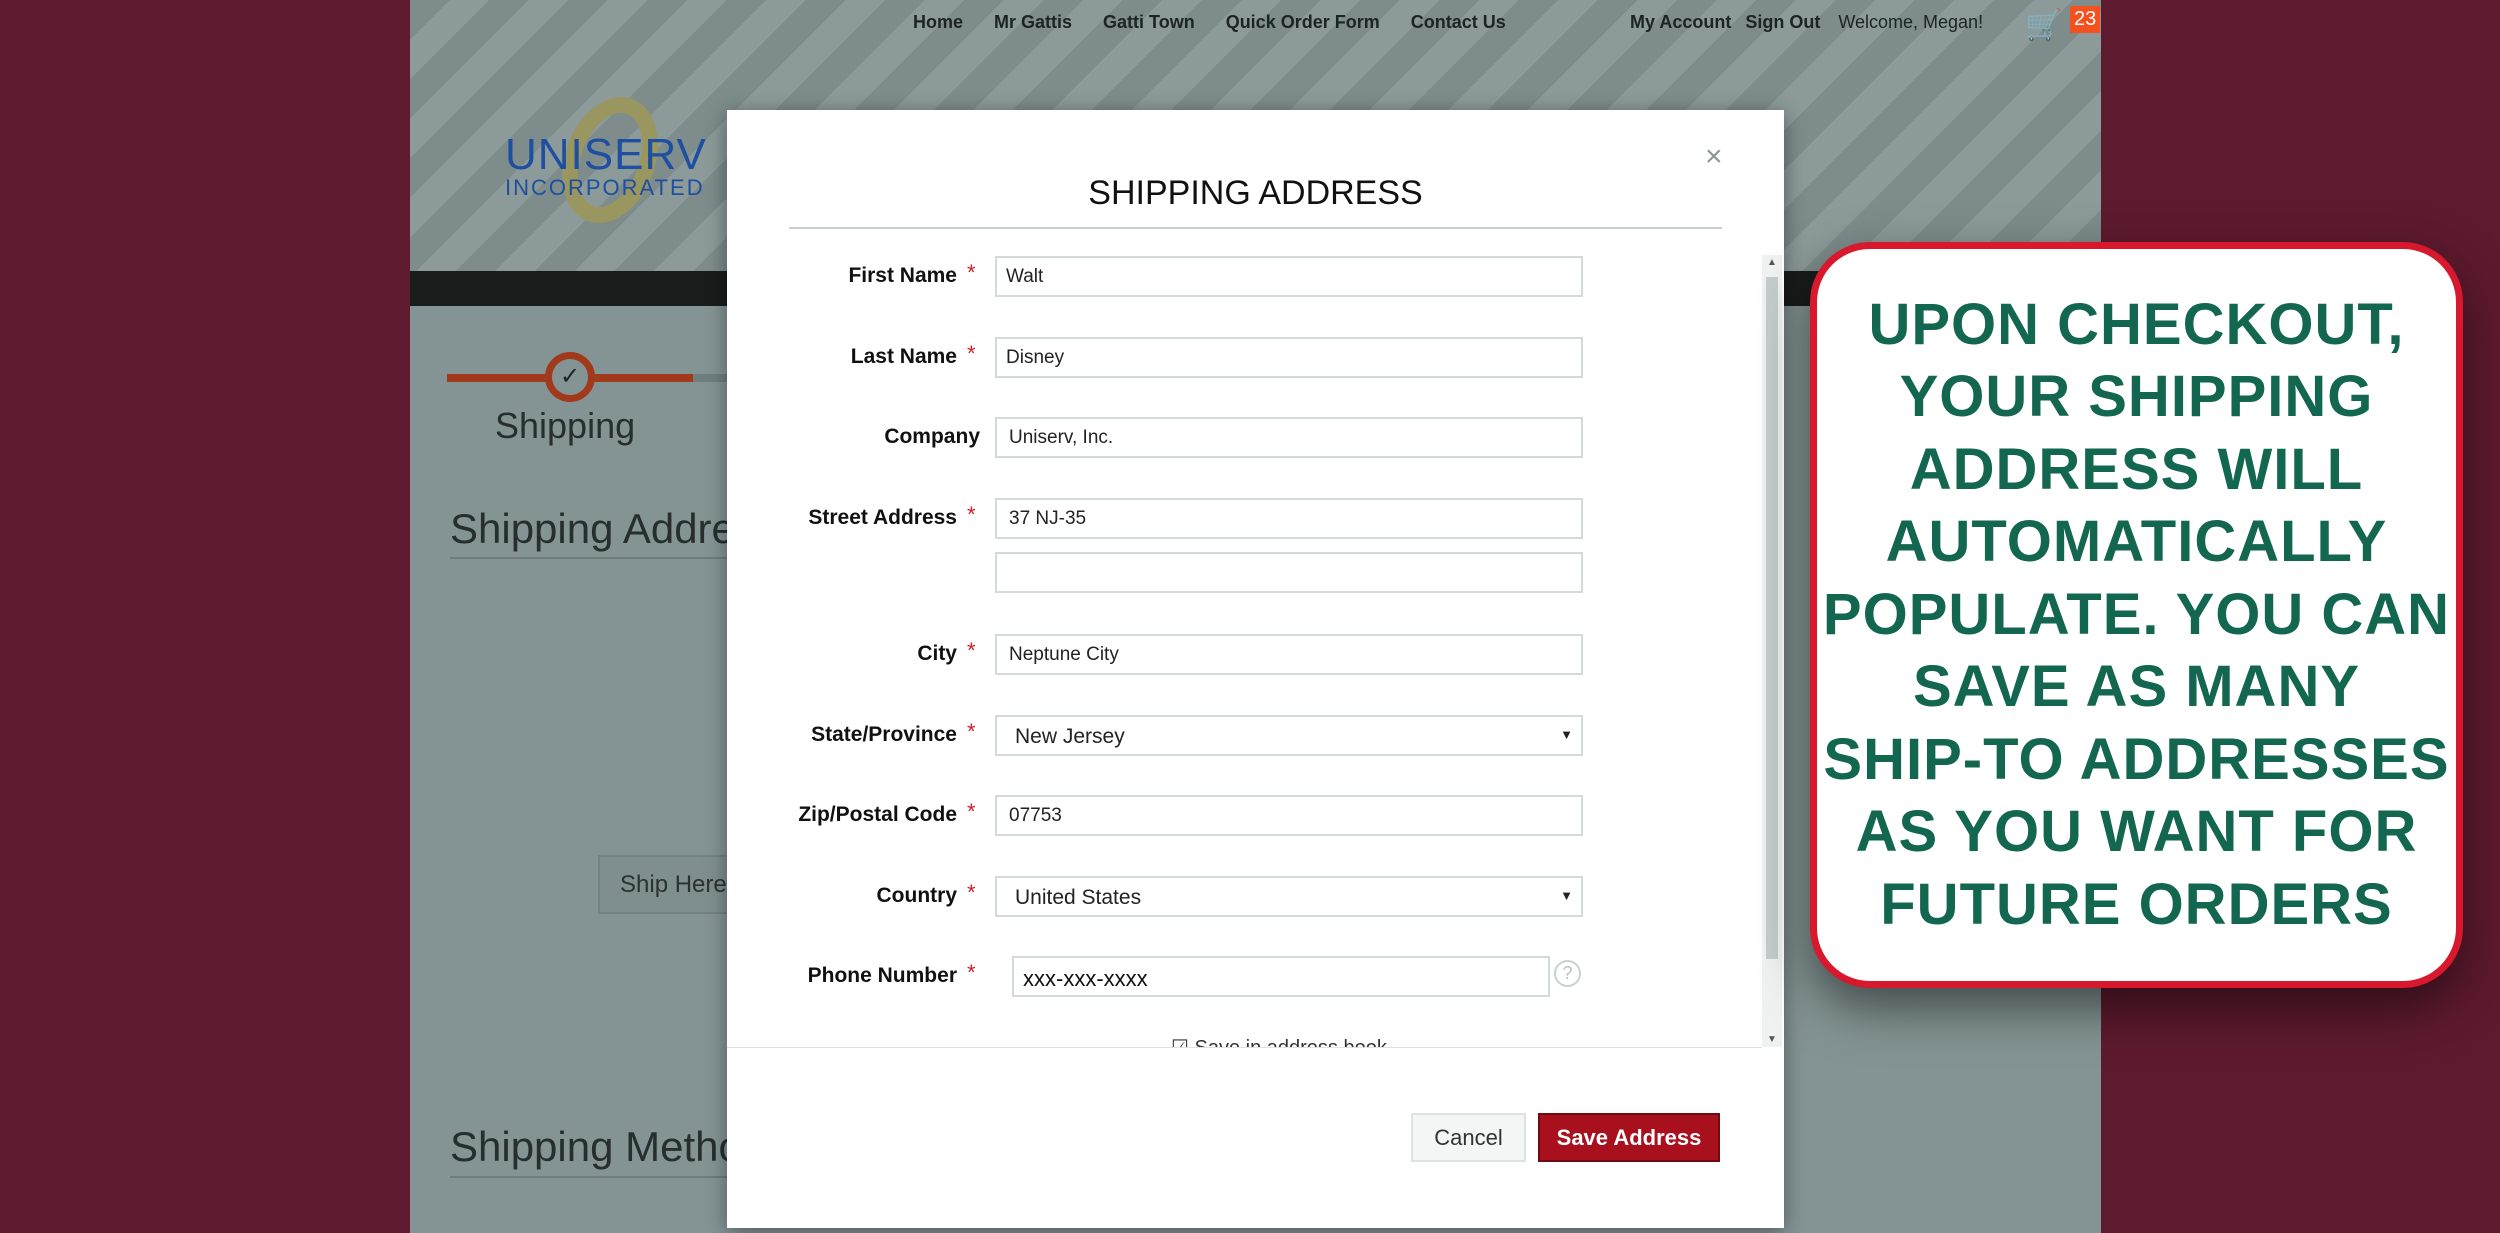 The height and width of the screenshot is (1233, 2500). What do you see at coordinates (1289, 357) in the screenshot?
I see `last-name-input: Disney` at bounding box center [1289, 357].